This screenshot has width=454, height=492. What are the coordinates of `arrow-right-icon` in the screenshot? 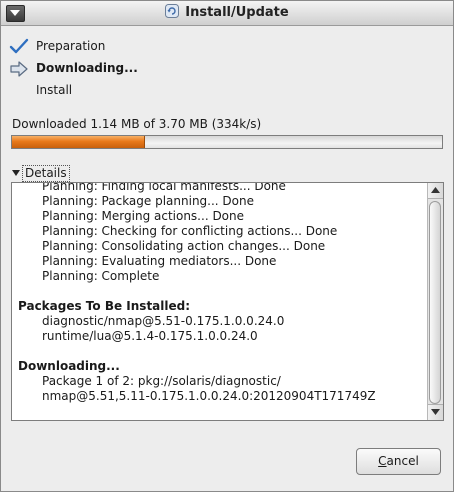 It's located at (19, 69).